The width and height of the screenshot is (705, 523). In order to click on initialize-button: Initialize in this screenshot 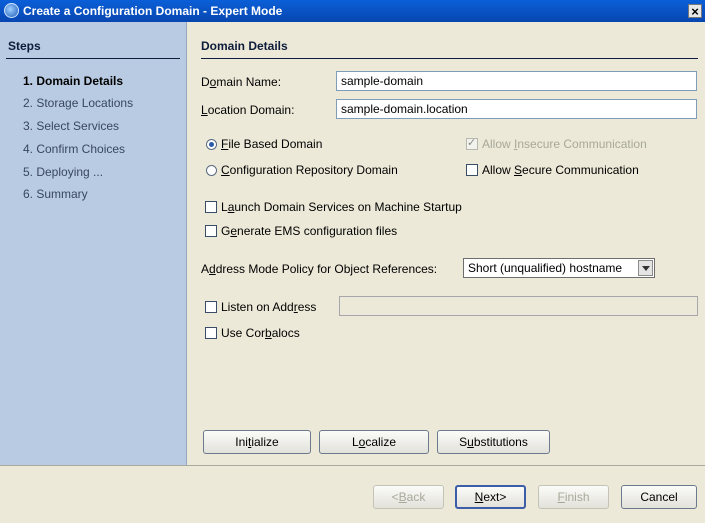, I will do `click(257, 442)`.